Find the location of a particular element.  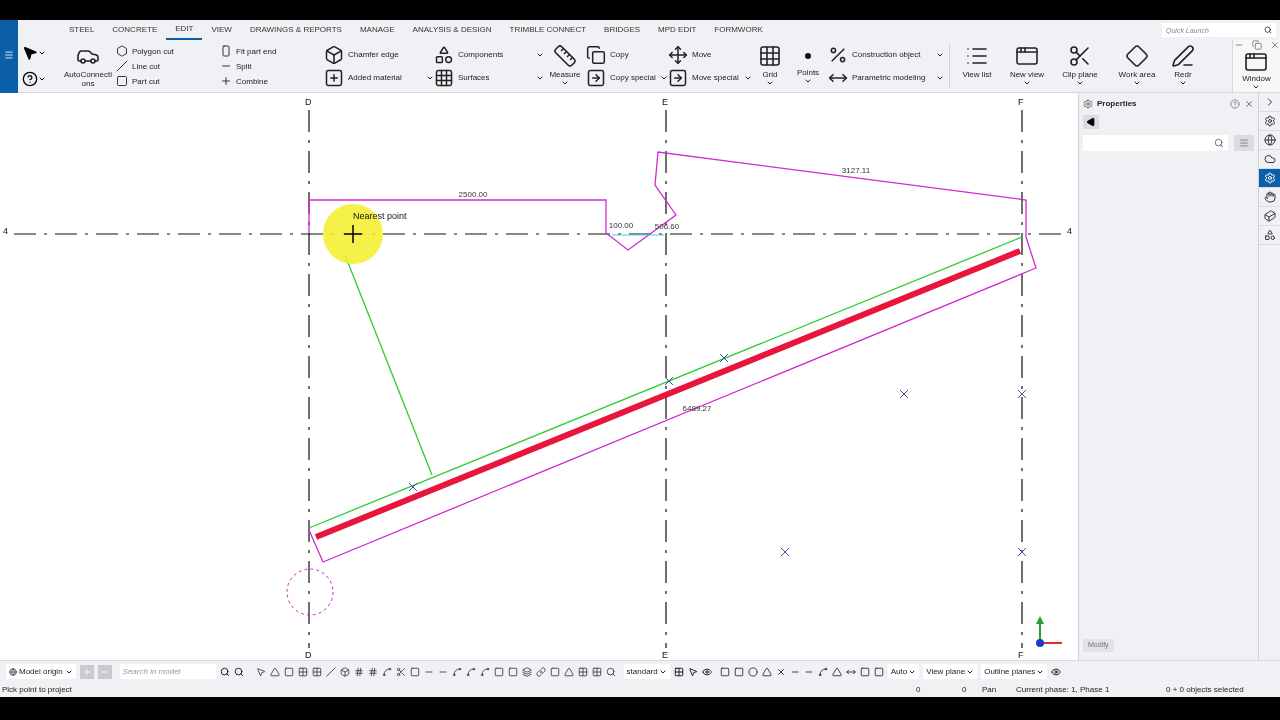

framed-box-icon is located at coordinates (878, 671).